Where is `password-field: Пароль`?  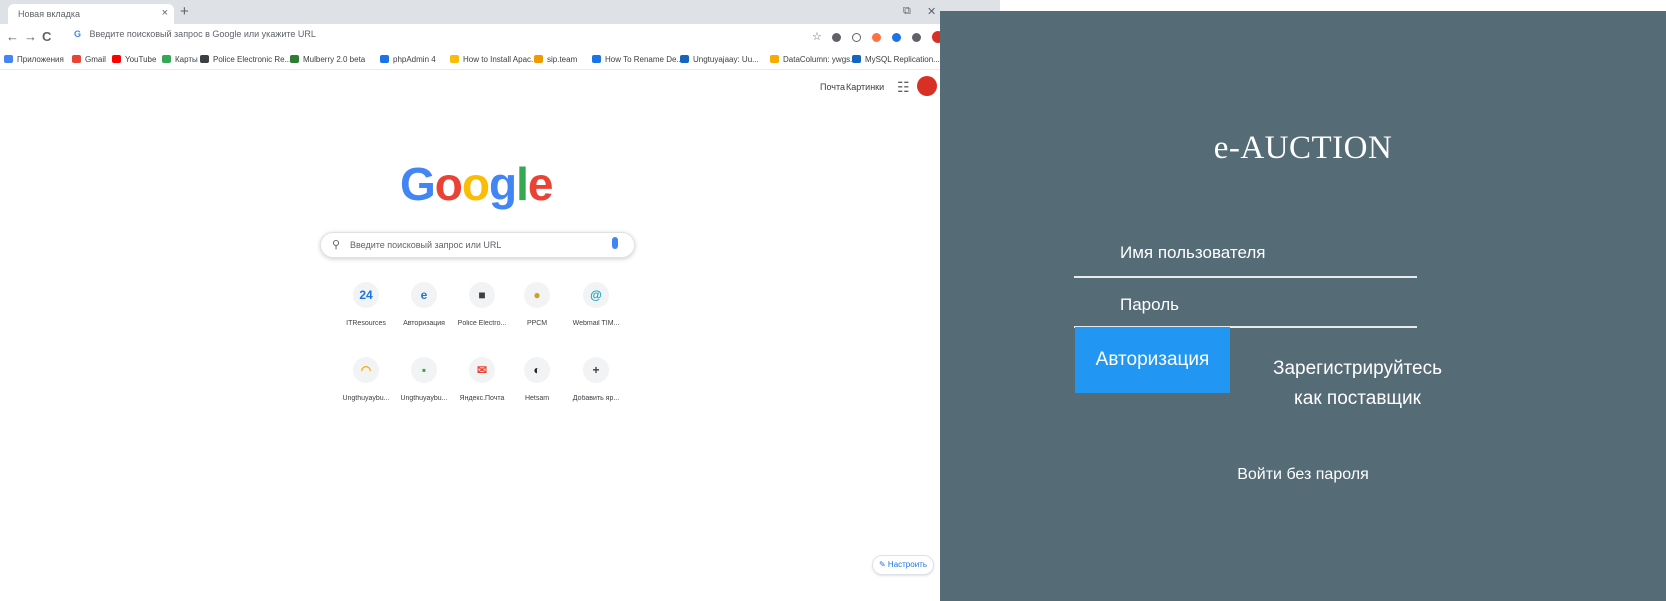
password-field: Пароль is located at coordinates (1149, 305).